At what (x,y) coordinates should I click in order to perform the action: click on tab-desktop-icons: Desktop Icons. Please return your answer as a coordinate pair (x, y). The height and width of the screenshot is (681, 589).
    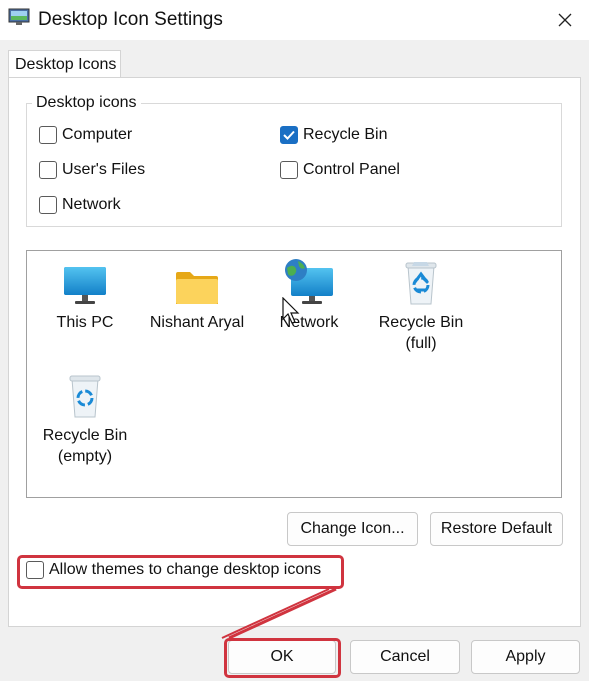
    Looking at the image, I should click on (64, 64).